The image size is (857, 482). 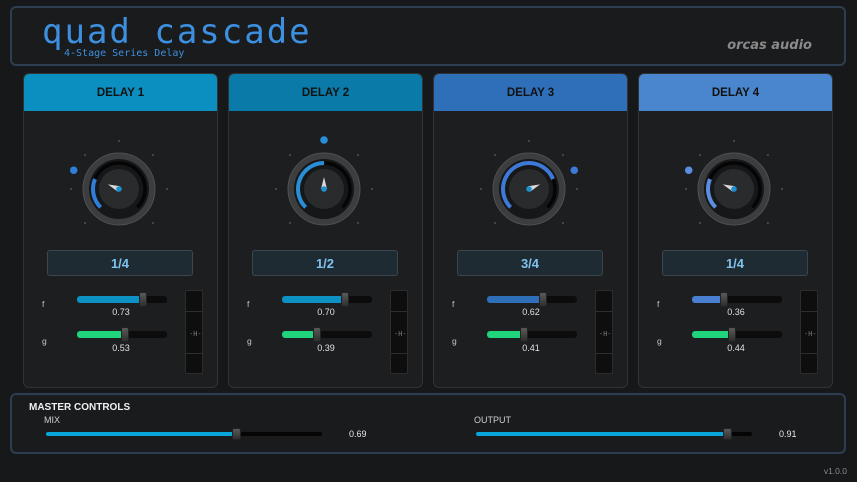 I want to click on output-slider, so click(x=614, y=434).